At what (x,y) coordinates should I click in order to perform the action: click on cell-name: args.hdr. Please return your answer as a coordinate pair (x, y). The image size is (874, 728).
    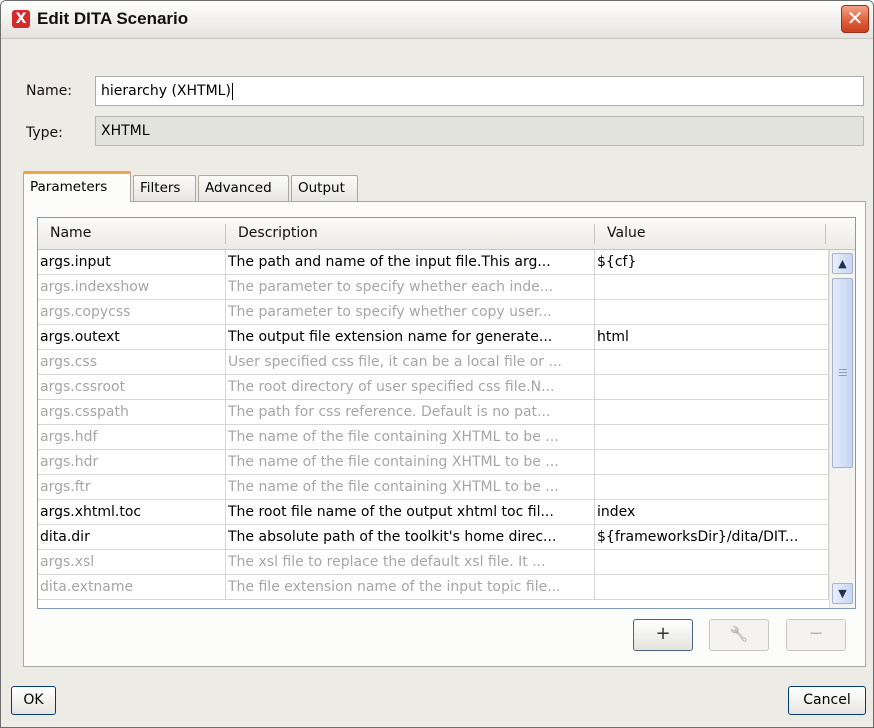
    Looking at the image, I should click on (132, 462).